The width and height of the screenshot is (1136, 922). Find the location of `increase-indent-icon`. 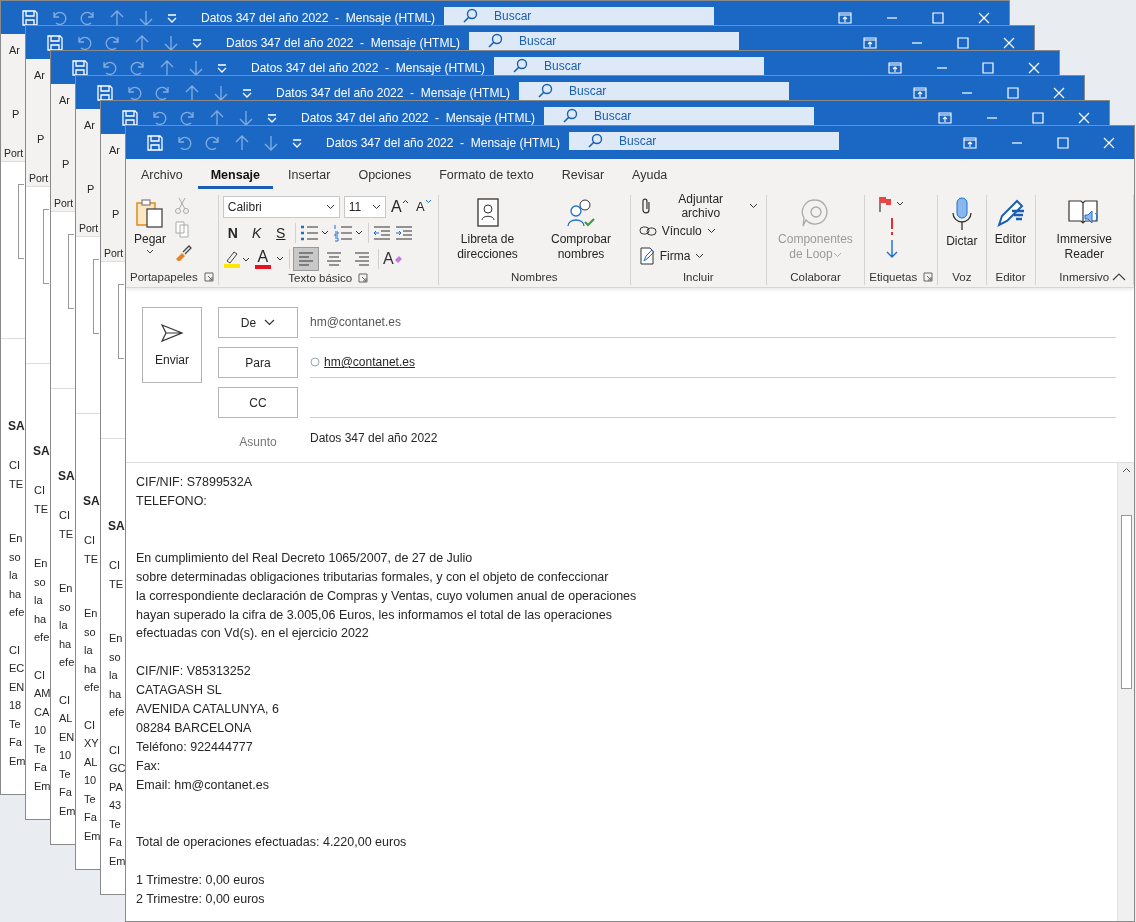

increase-indent-icon is located at coordinates (403, 232).